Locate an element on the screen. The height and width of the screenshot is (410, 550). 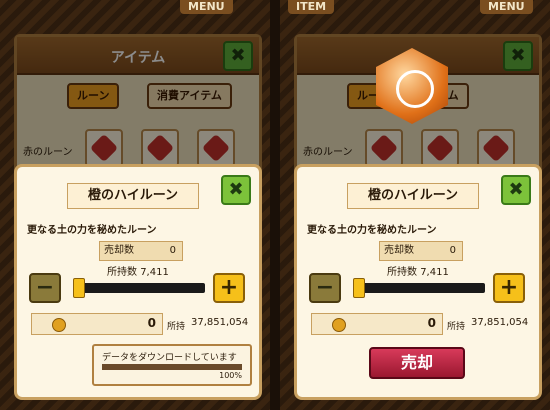
download-progress-bar is located at coordinates (172, 367).